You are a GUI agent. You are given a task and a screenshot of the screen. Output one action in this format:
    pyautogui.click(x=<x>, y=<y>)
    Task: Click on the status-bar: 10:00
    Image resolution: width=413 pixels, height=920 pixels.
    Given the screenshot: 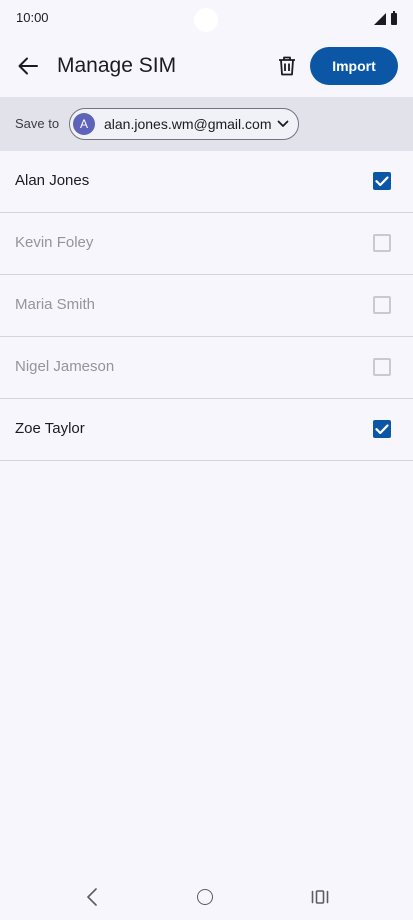 What is the action you would take?
    pyautogui.click(x=206, y=19)
    